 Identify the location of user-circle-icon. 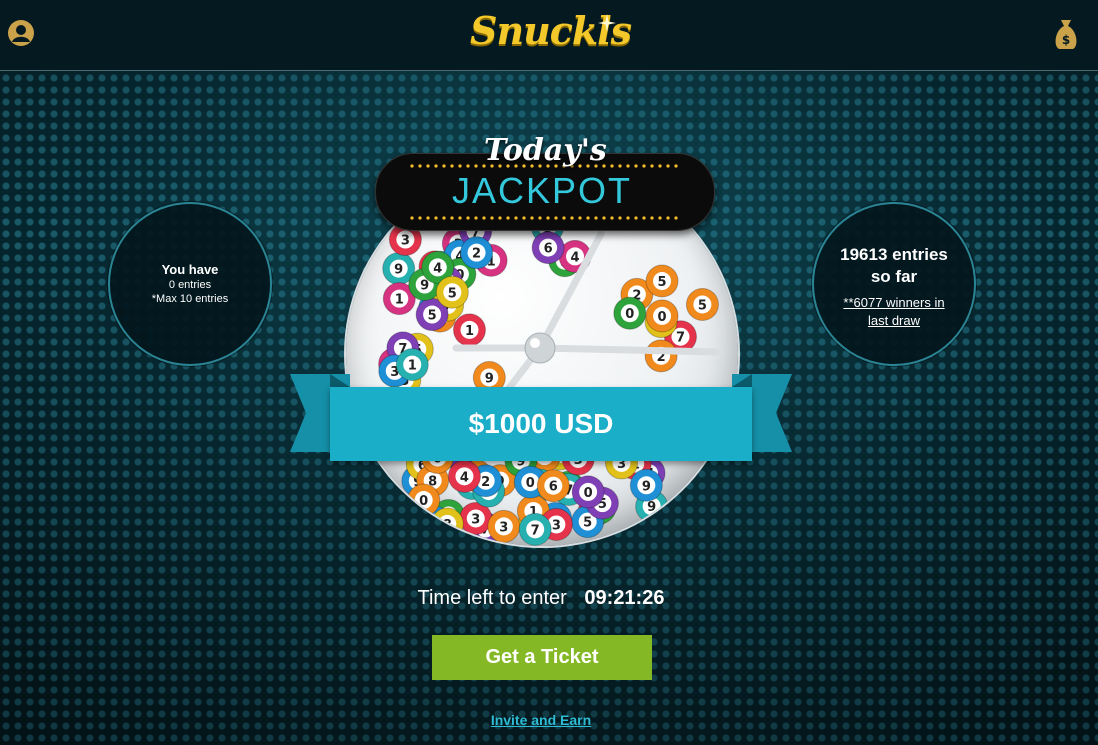
(21, 33).